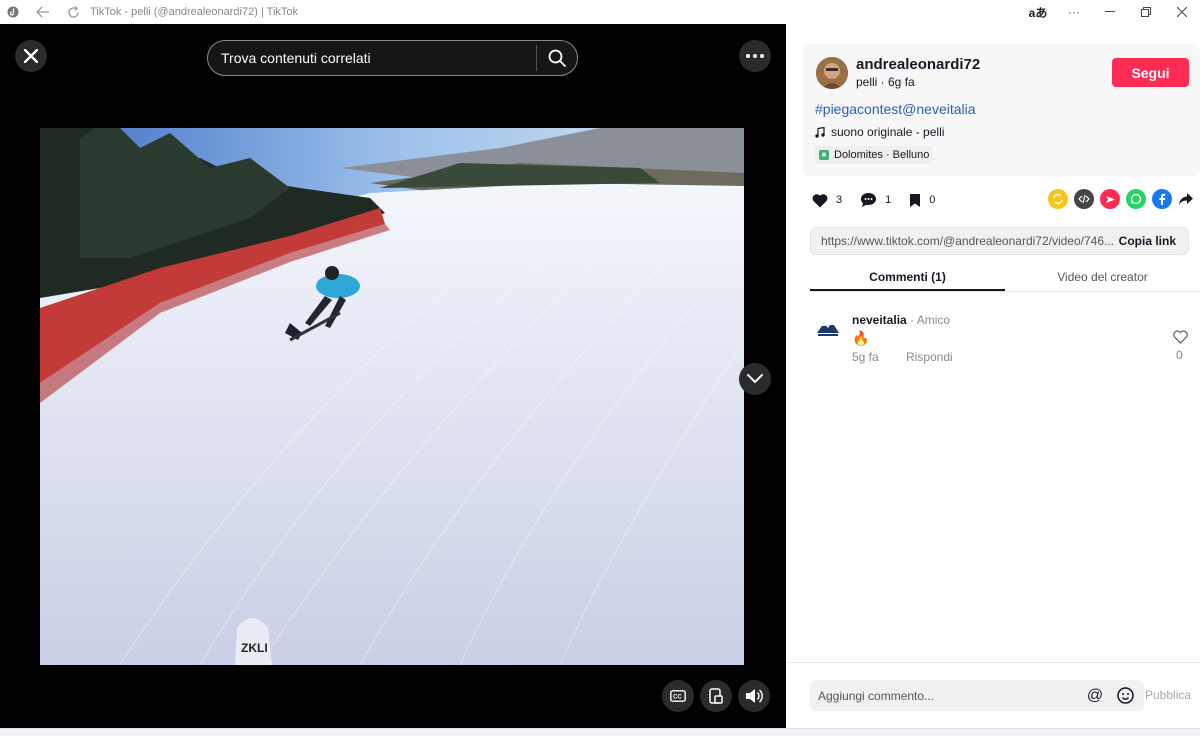 The width and height of the screenshot is (1200, 736). I want to click on language-button: aあ, so click(1038, 12).